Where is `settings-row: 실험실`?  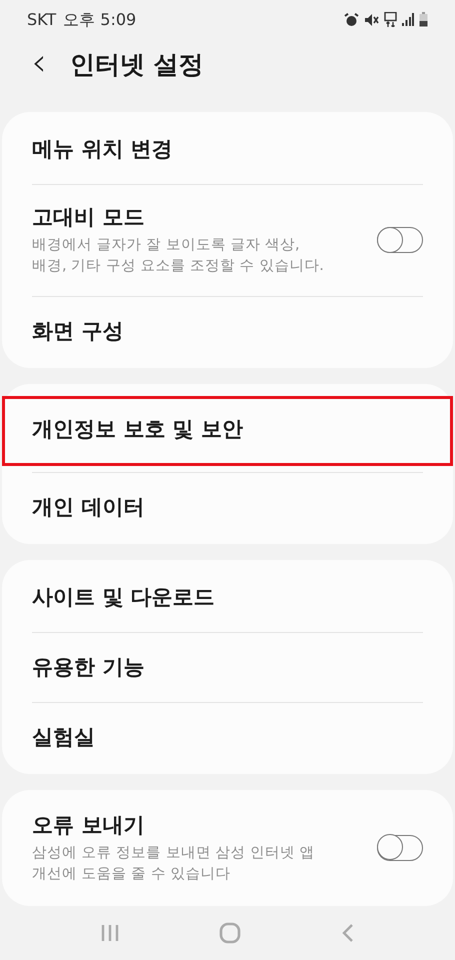 settings-row: 실험실 is located at coordinates (227, 737).